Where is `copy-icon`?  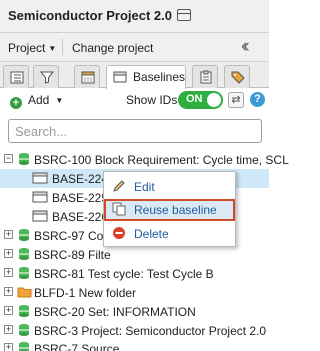
copy-icon is located at coordinates (119, 209).